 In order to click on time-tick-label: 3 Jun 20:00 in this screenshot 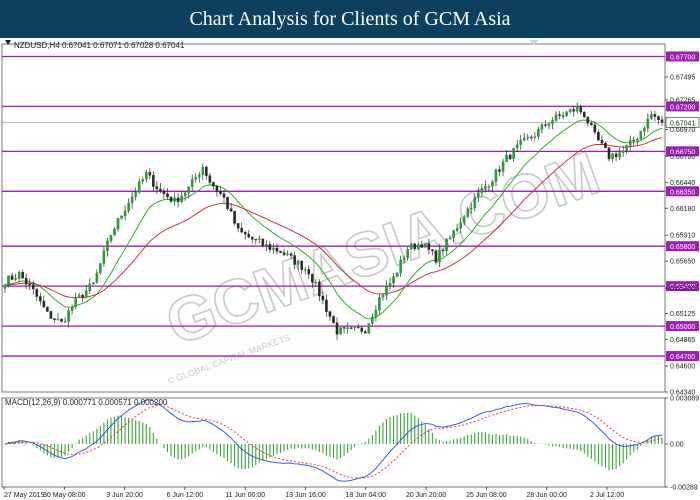, I will do `click(124, 495)`.